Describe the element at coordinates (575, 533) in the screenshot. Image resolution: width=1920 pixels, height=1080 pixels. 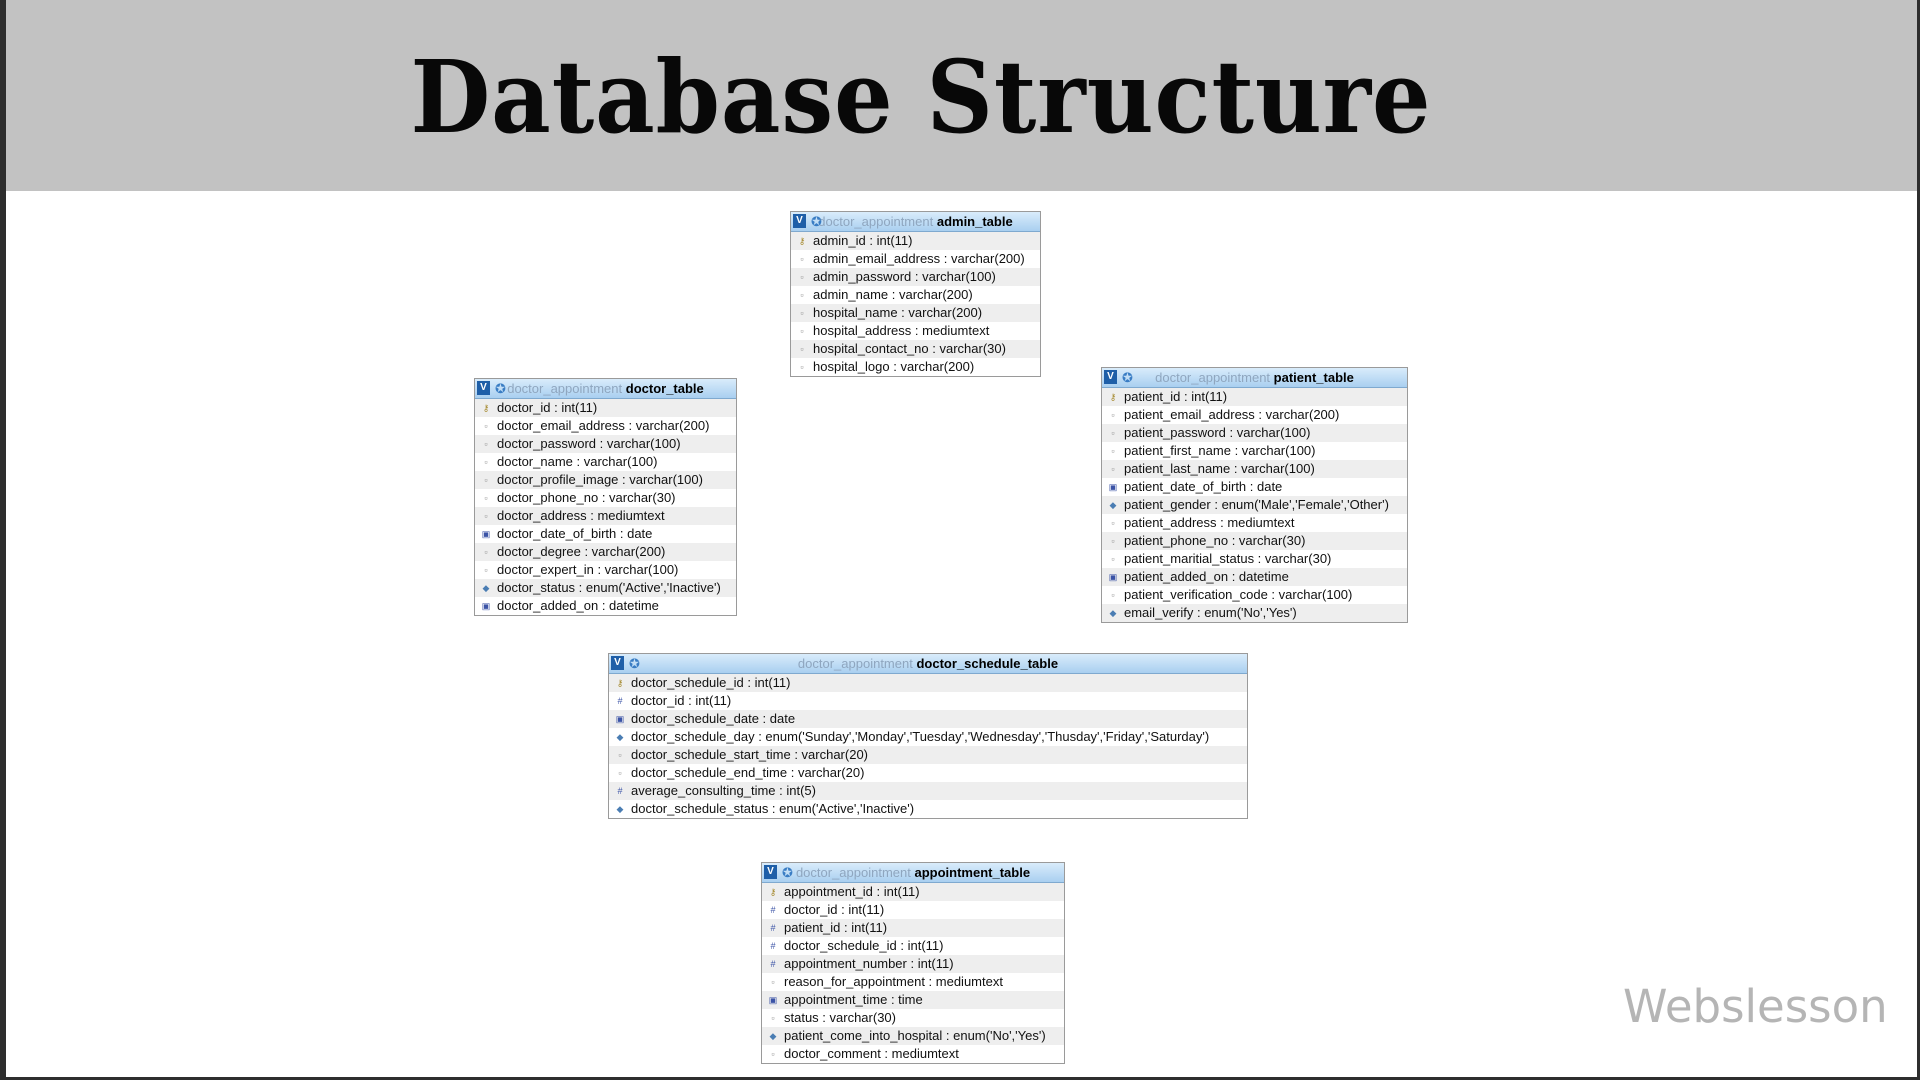
I see `column-label: doctor_date_of_birth : date` at that location.